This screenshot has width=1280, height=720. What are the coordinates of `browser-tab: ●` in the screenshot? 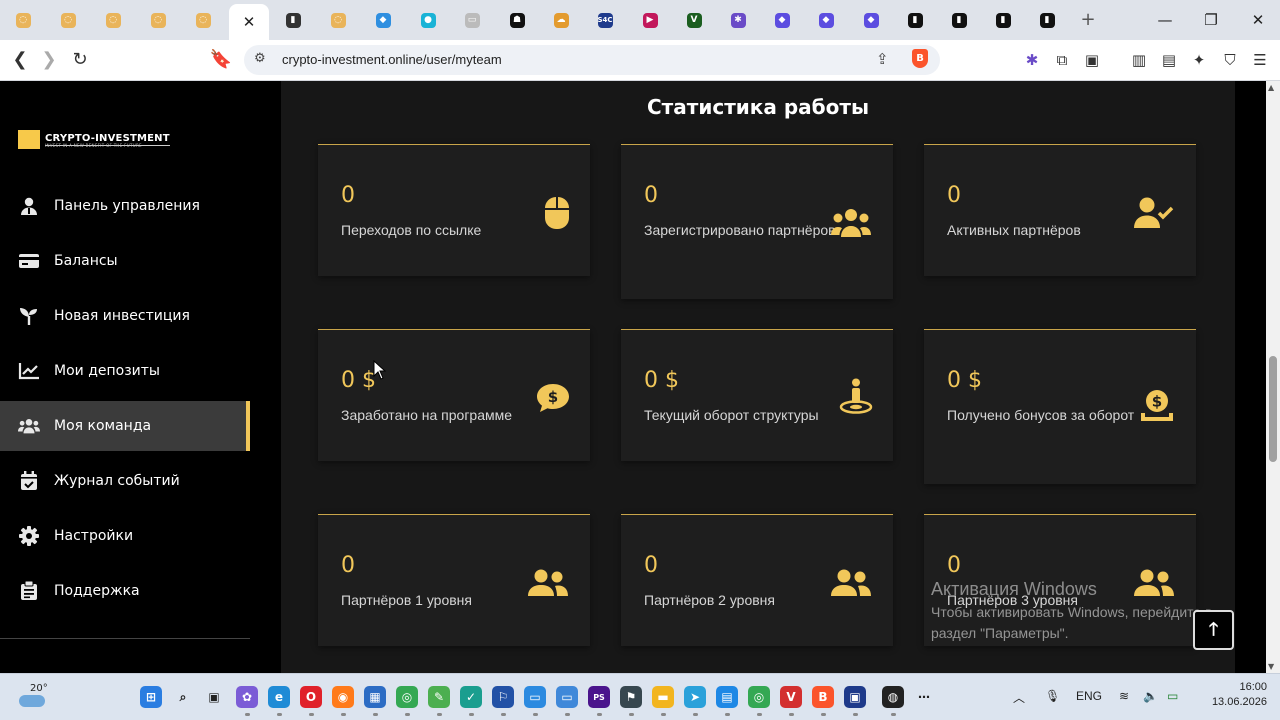 It's located at (428, 20).